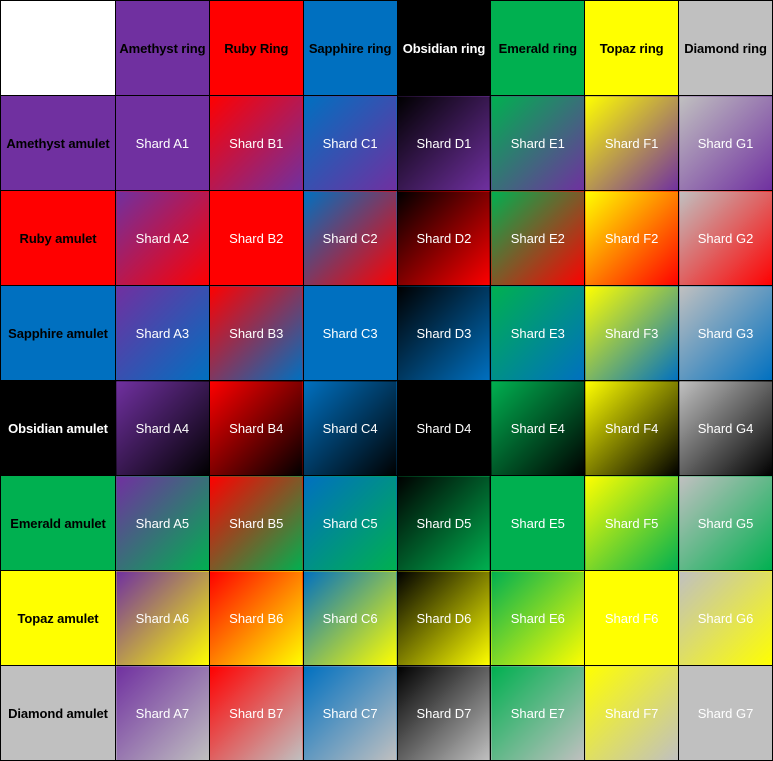  Describe the element at coordinates (444, 48) in the screenshot. I see `column-header-obsidian-ring: Obsidian ring` at that location.